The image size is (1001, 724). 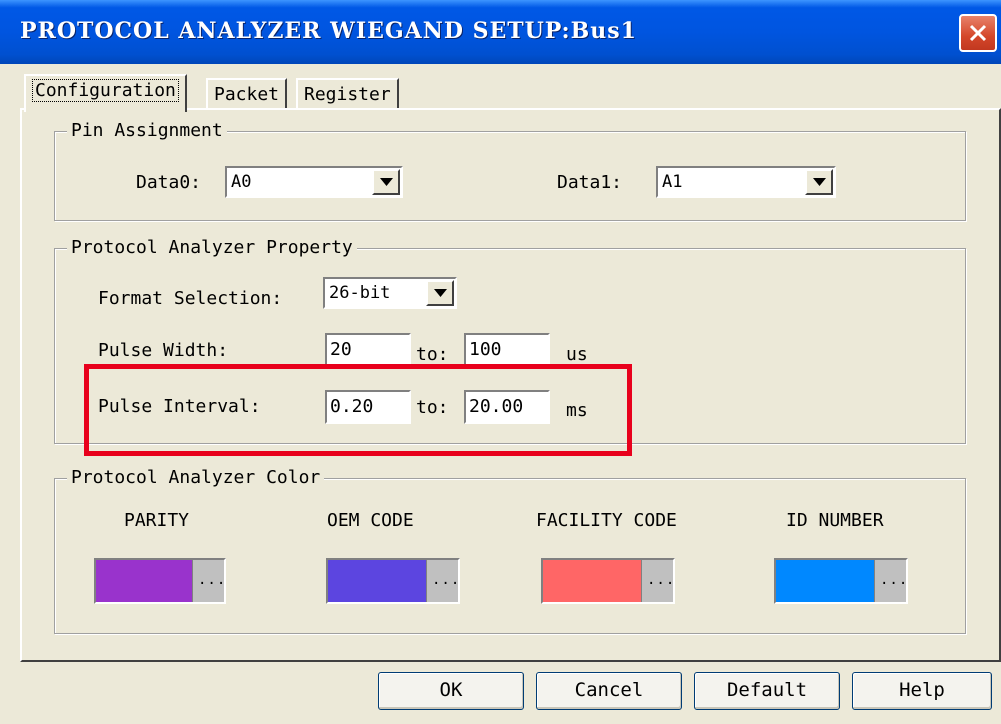 I want to click on pulse-width-unit: us, so click(x=577, y=354).